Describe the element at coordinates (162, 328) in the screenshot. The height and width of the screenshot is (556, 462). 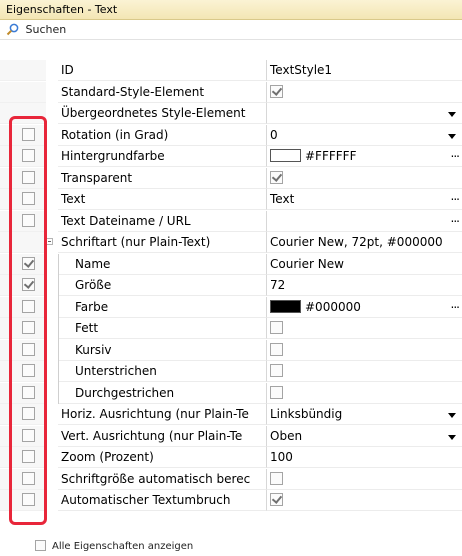
I see `property-name: Fett` at that location.